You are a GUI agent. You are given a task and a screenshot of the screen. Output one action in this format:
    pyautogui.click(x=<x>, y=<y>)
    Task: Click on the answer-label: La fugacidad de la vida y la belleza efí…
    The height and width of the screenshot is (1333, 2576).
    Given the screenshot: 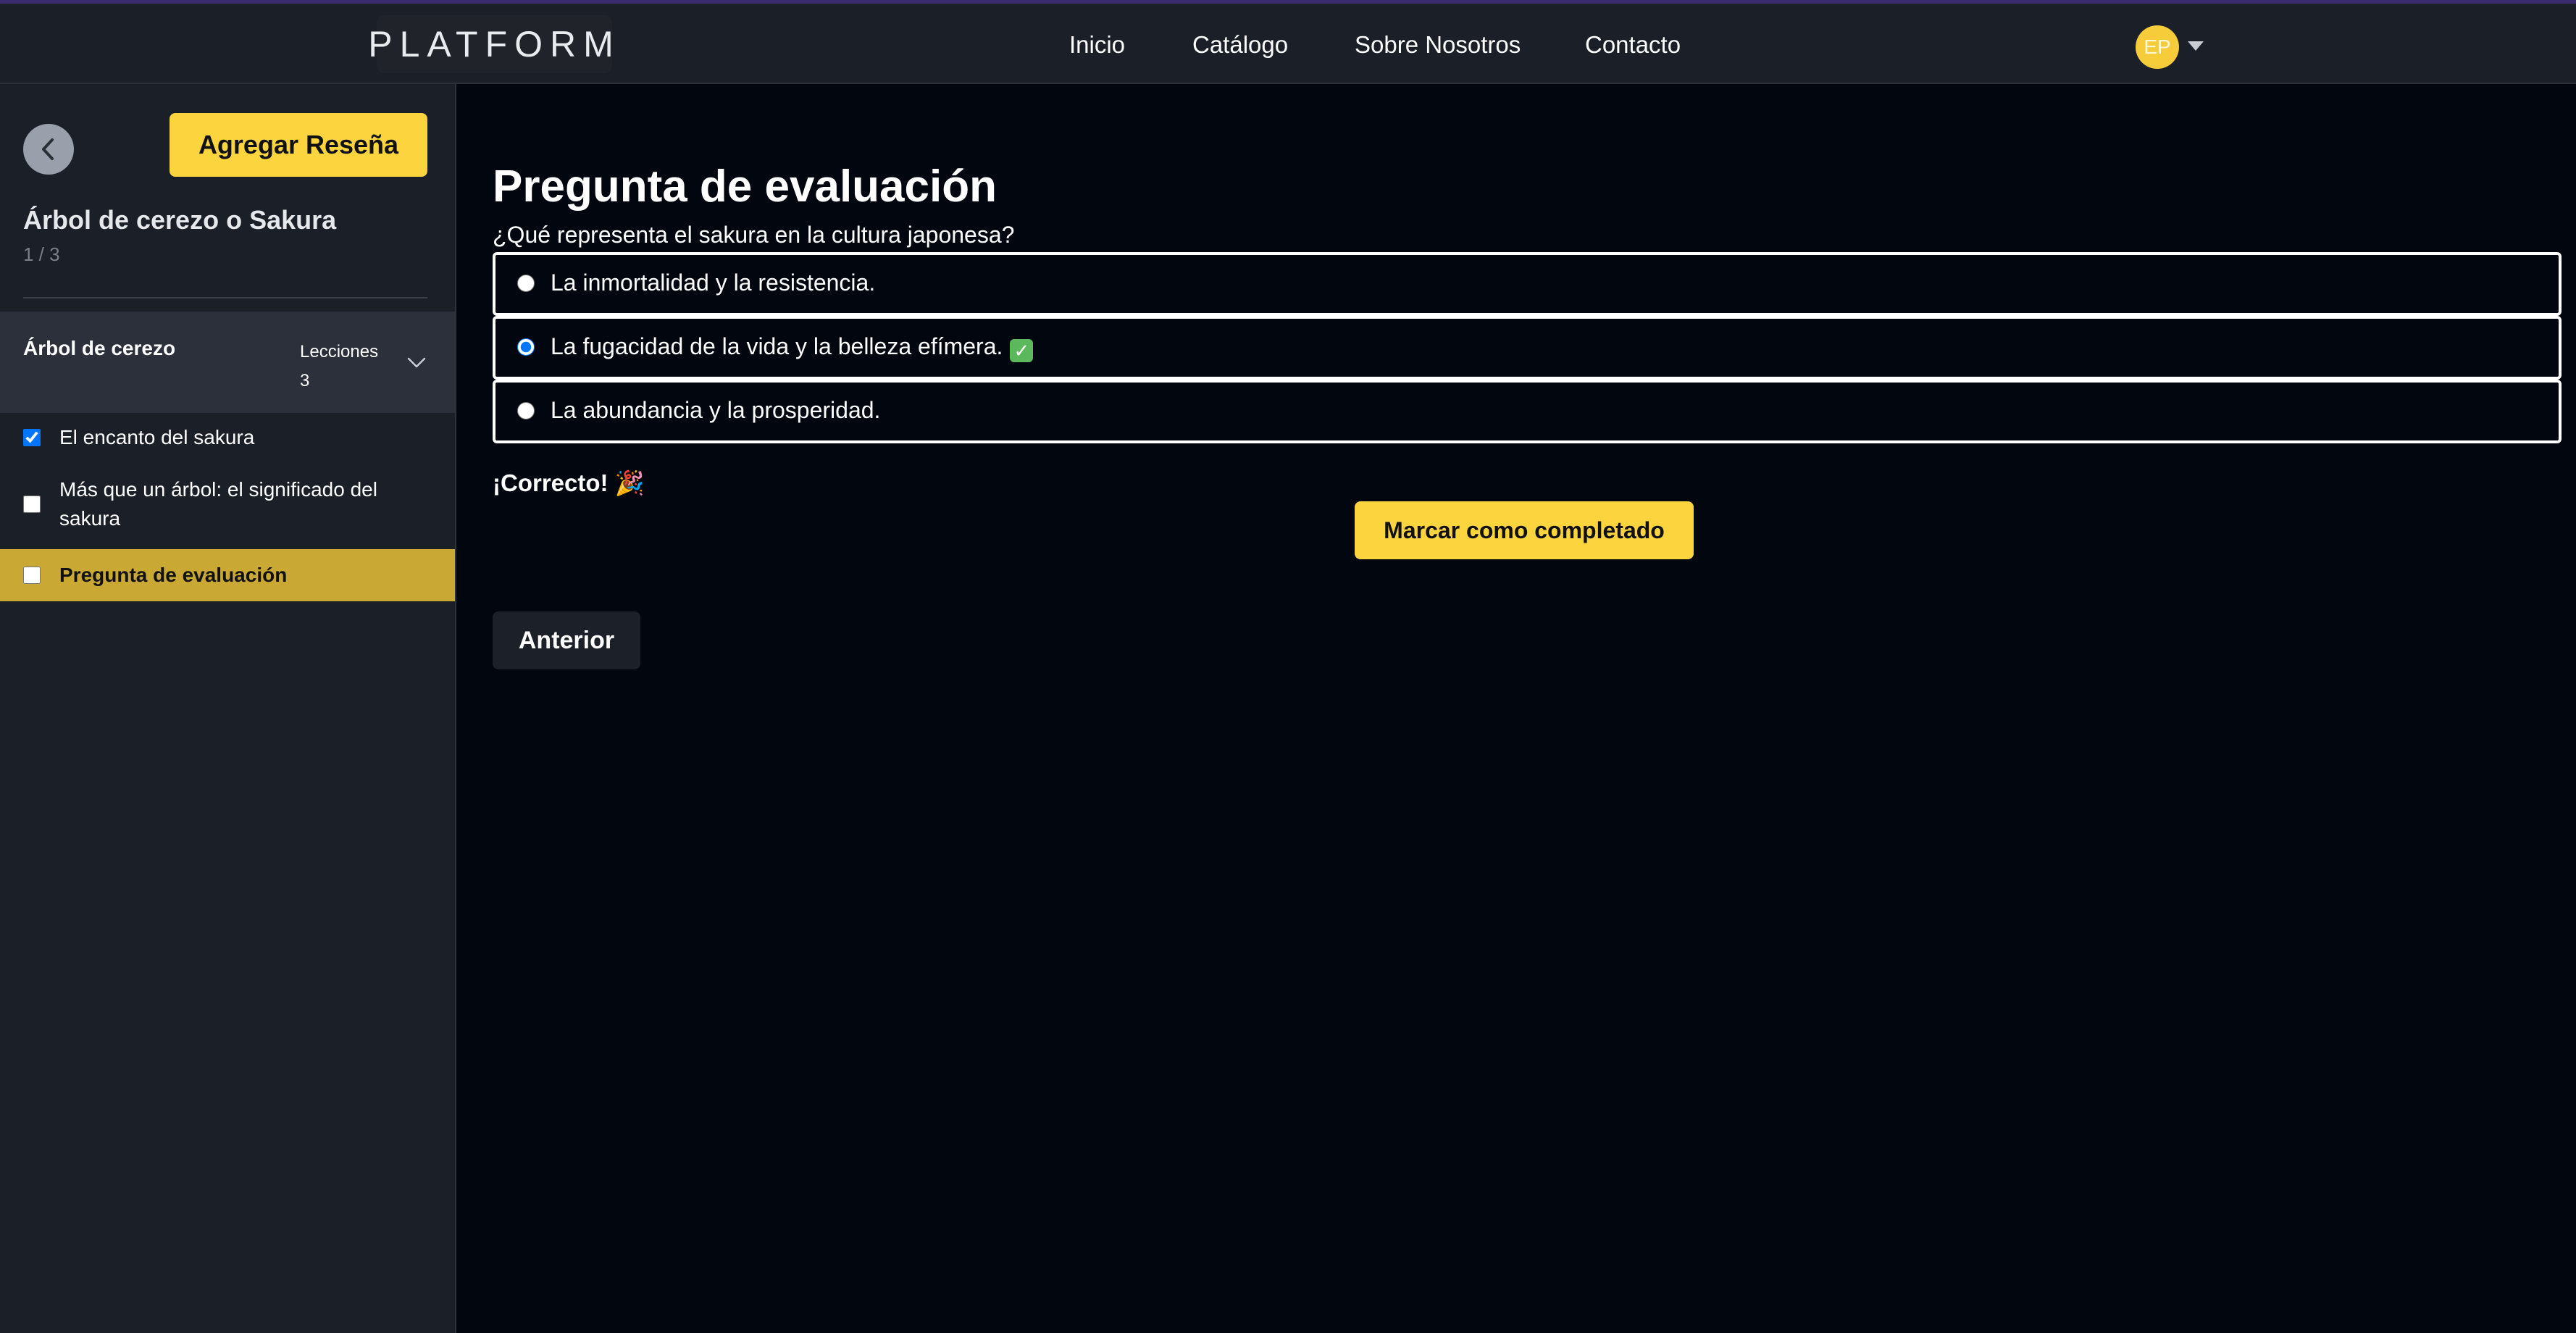 What is the action you would take?
    pyautogui.click(x=777, y=346)
    